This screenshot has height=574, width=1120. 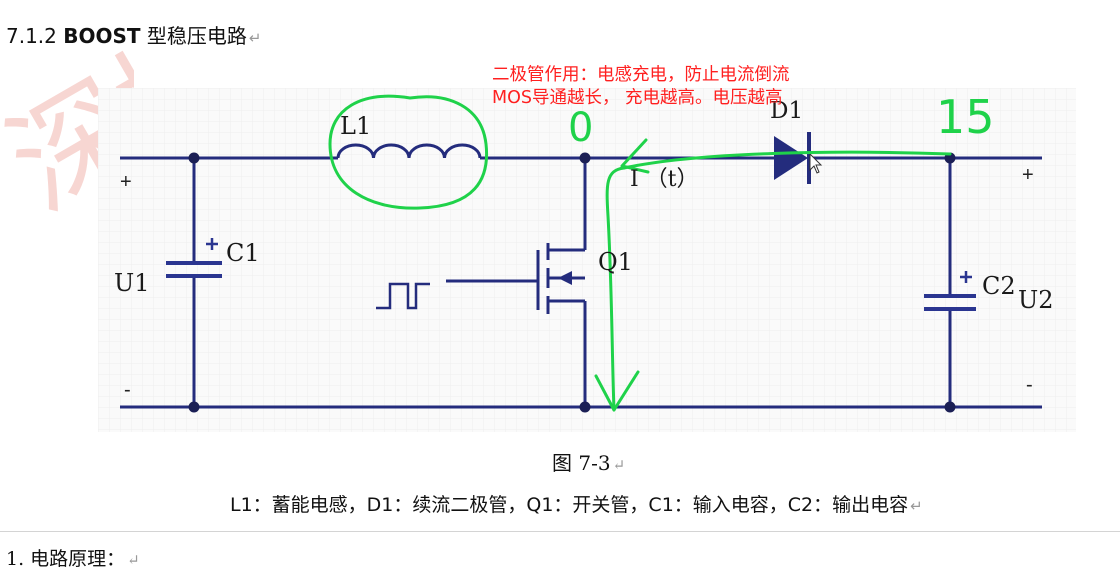 I want to click on section-divider, so click(x=560, y=531).